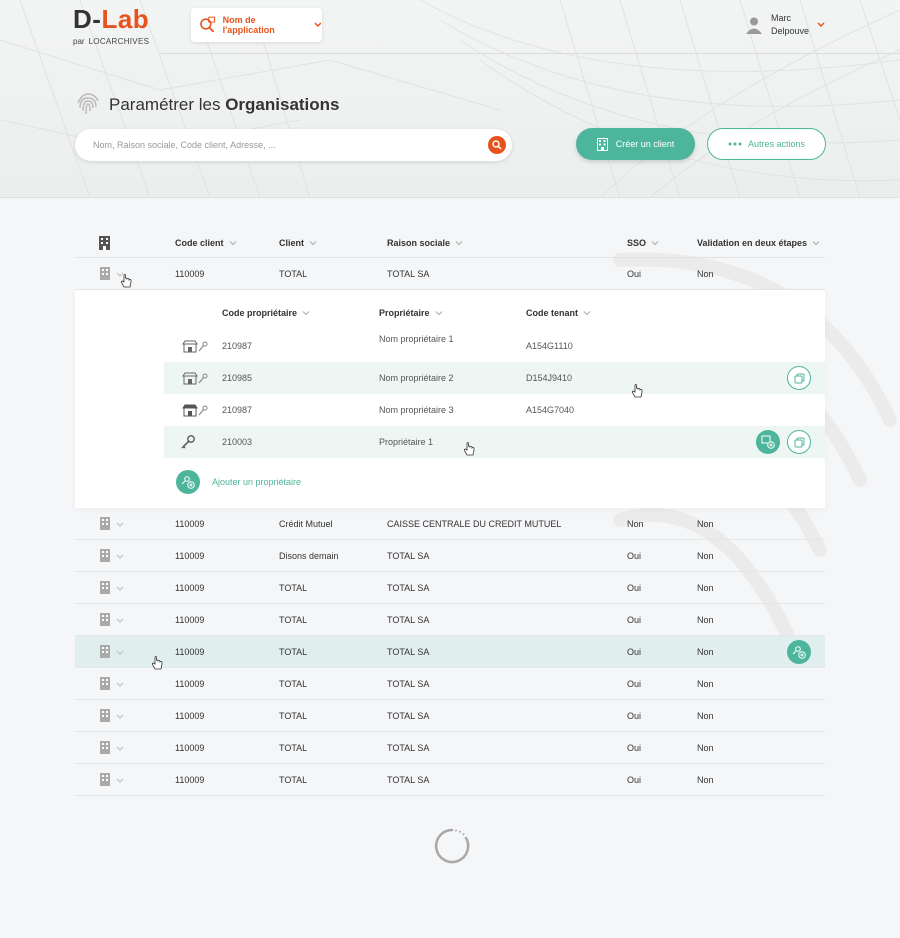 The width and height of the screenshot is (900, 938). I want to click on owner-code: 210987, so click(237, 410).